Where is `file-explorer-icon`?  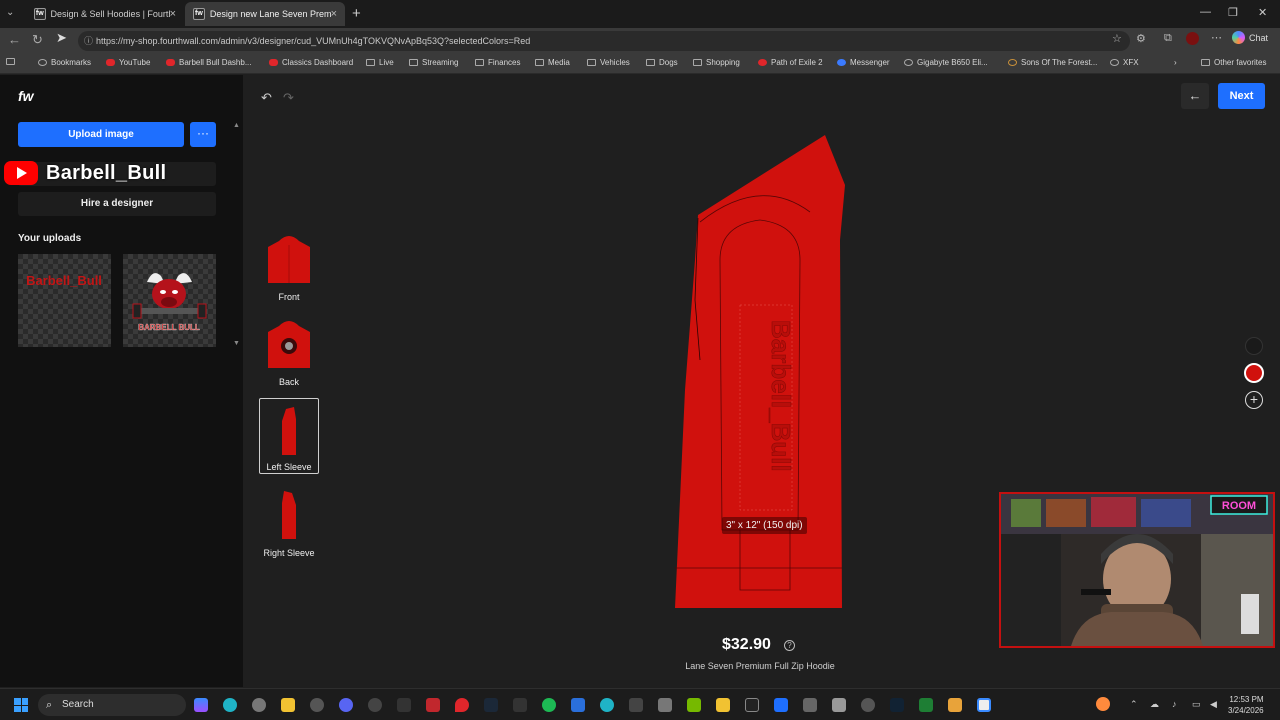 file-explorer-icon is located at coordinates (288, 705).